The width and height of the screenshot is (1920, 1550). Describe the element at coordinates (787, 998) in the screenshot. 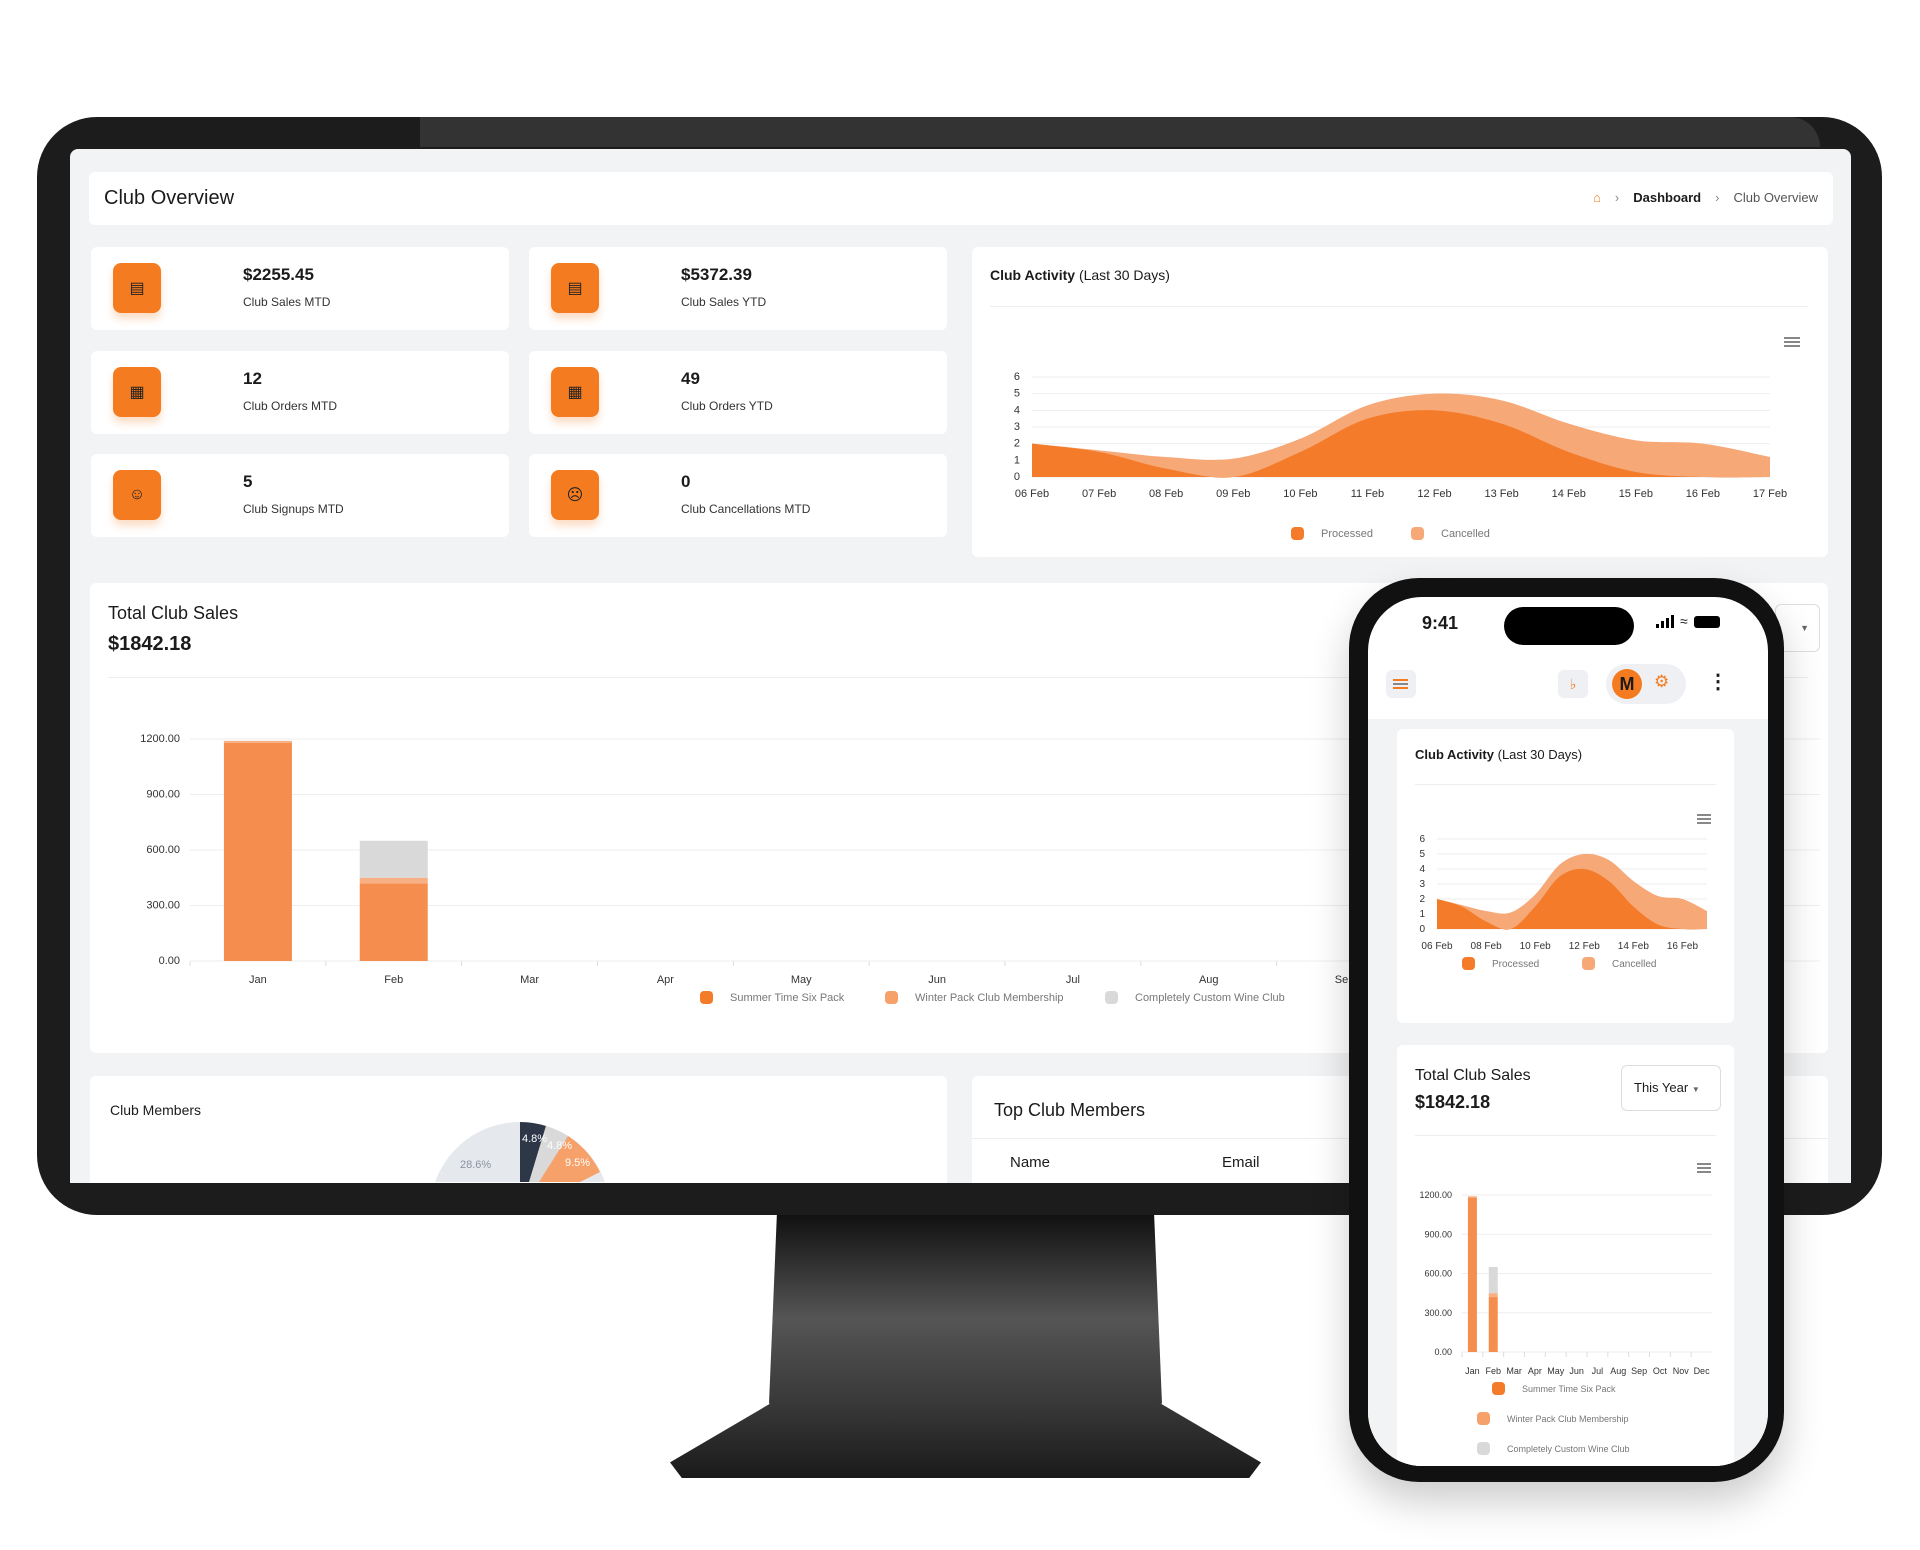

I see `legend-label: Summer Time Six Pack` at that location.